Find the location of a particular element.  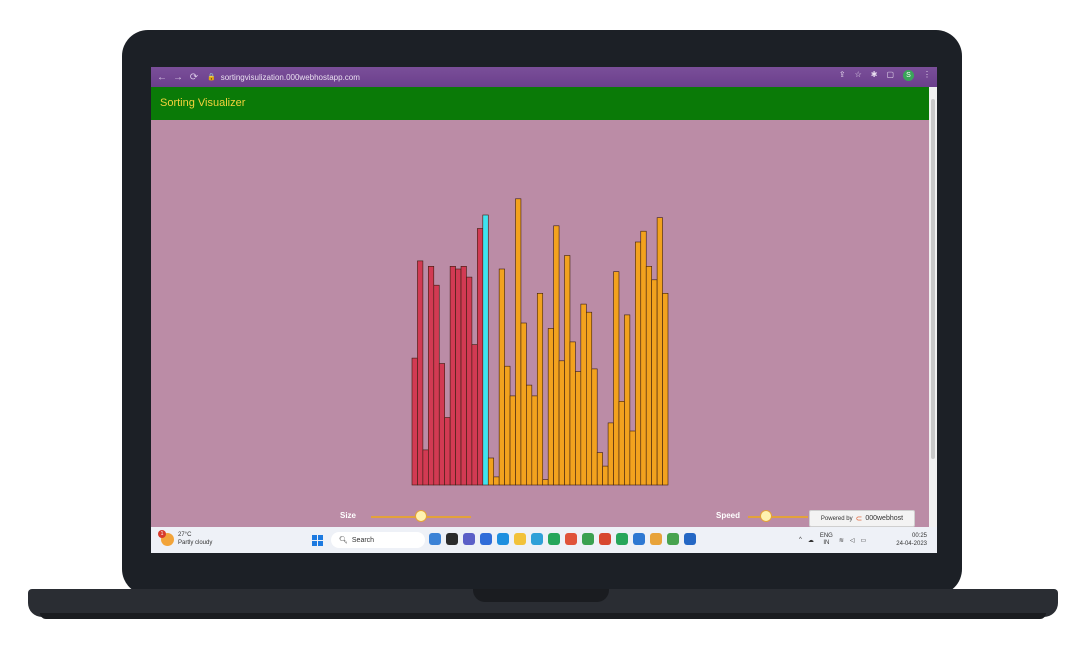

weather-desc: Partly cloudy is located at coordinates (195, 543).